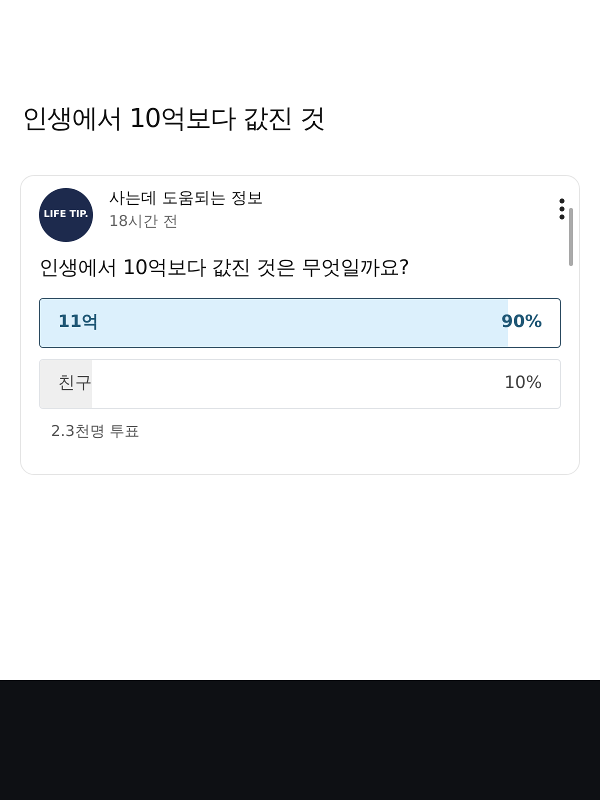 The width and height of the screenshot is (600, 800). I want to click on avatar-logo: LIFE TIP., so click(66, 215).